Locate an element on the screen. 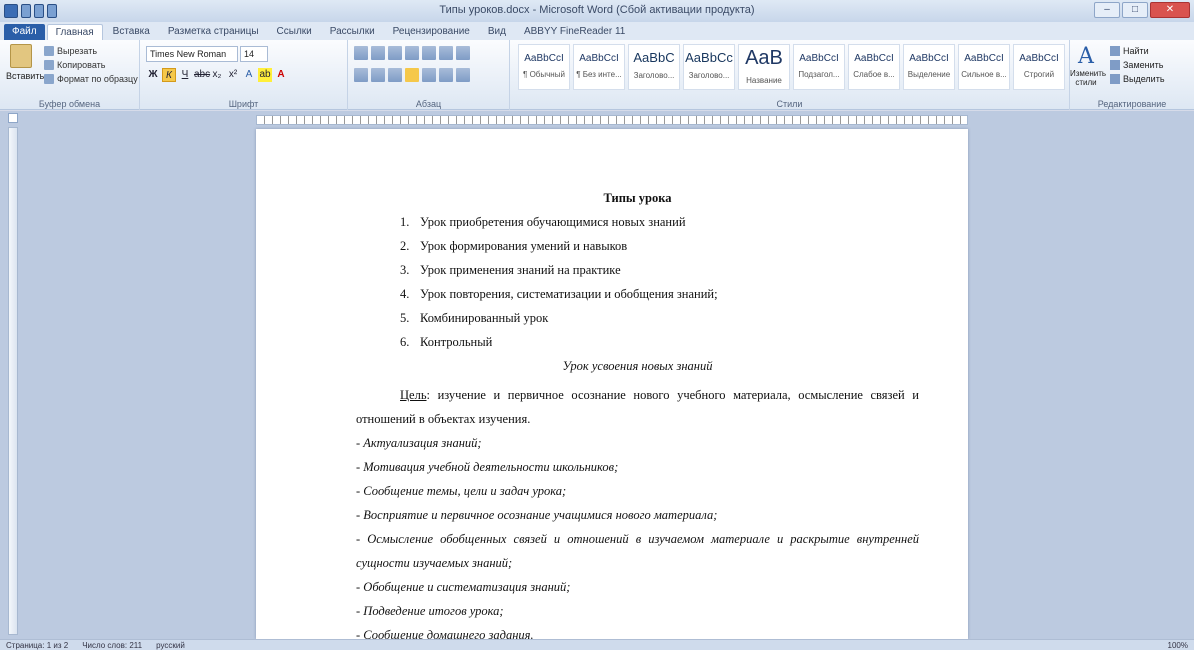  borders-icon is located at coordinates (463, 75).